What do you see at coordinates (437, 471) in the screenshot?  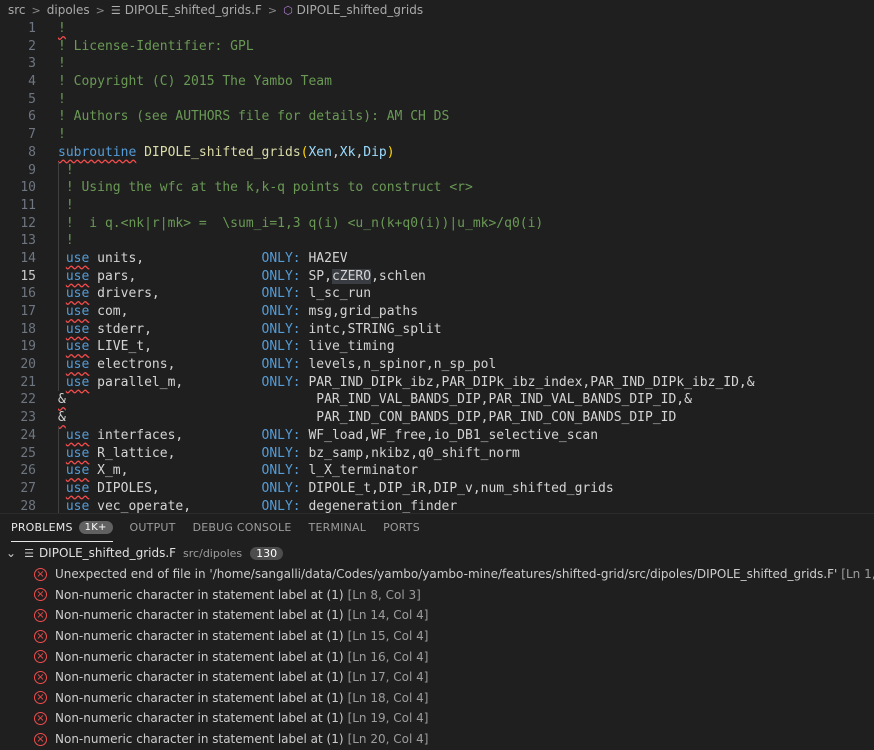 I see `code-line: 26 use X_m, ONLY: l_X_terminator` at bounding box center [437, 471].